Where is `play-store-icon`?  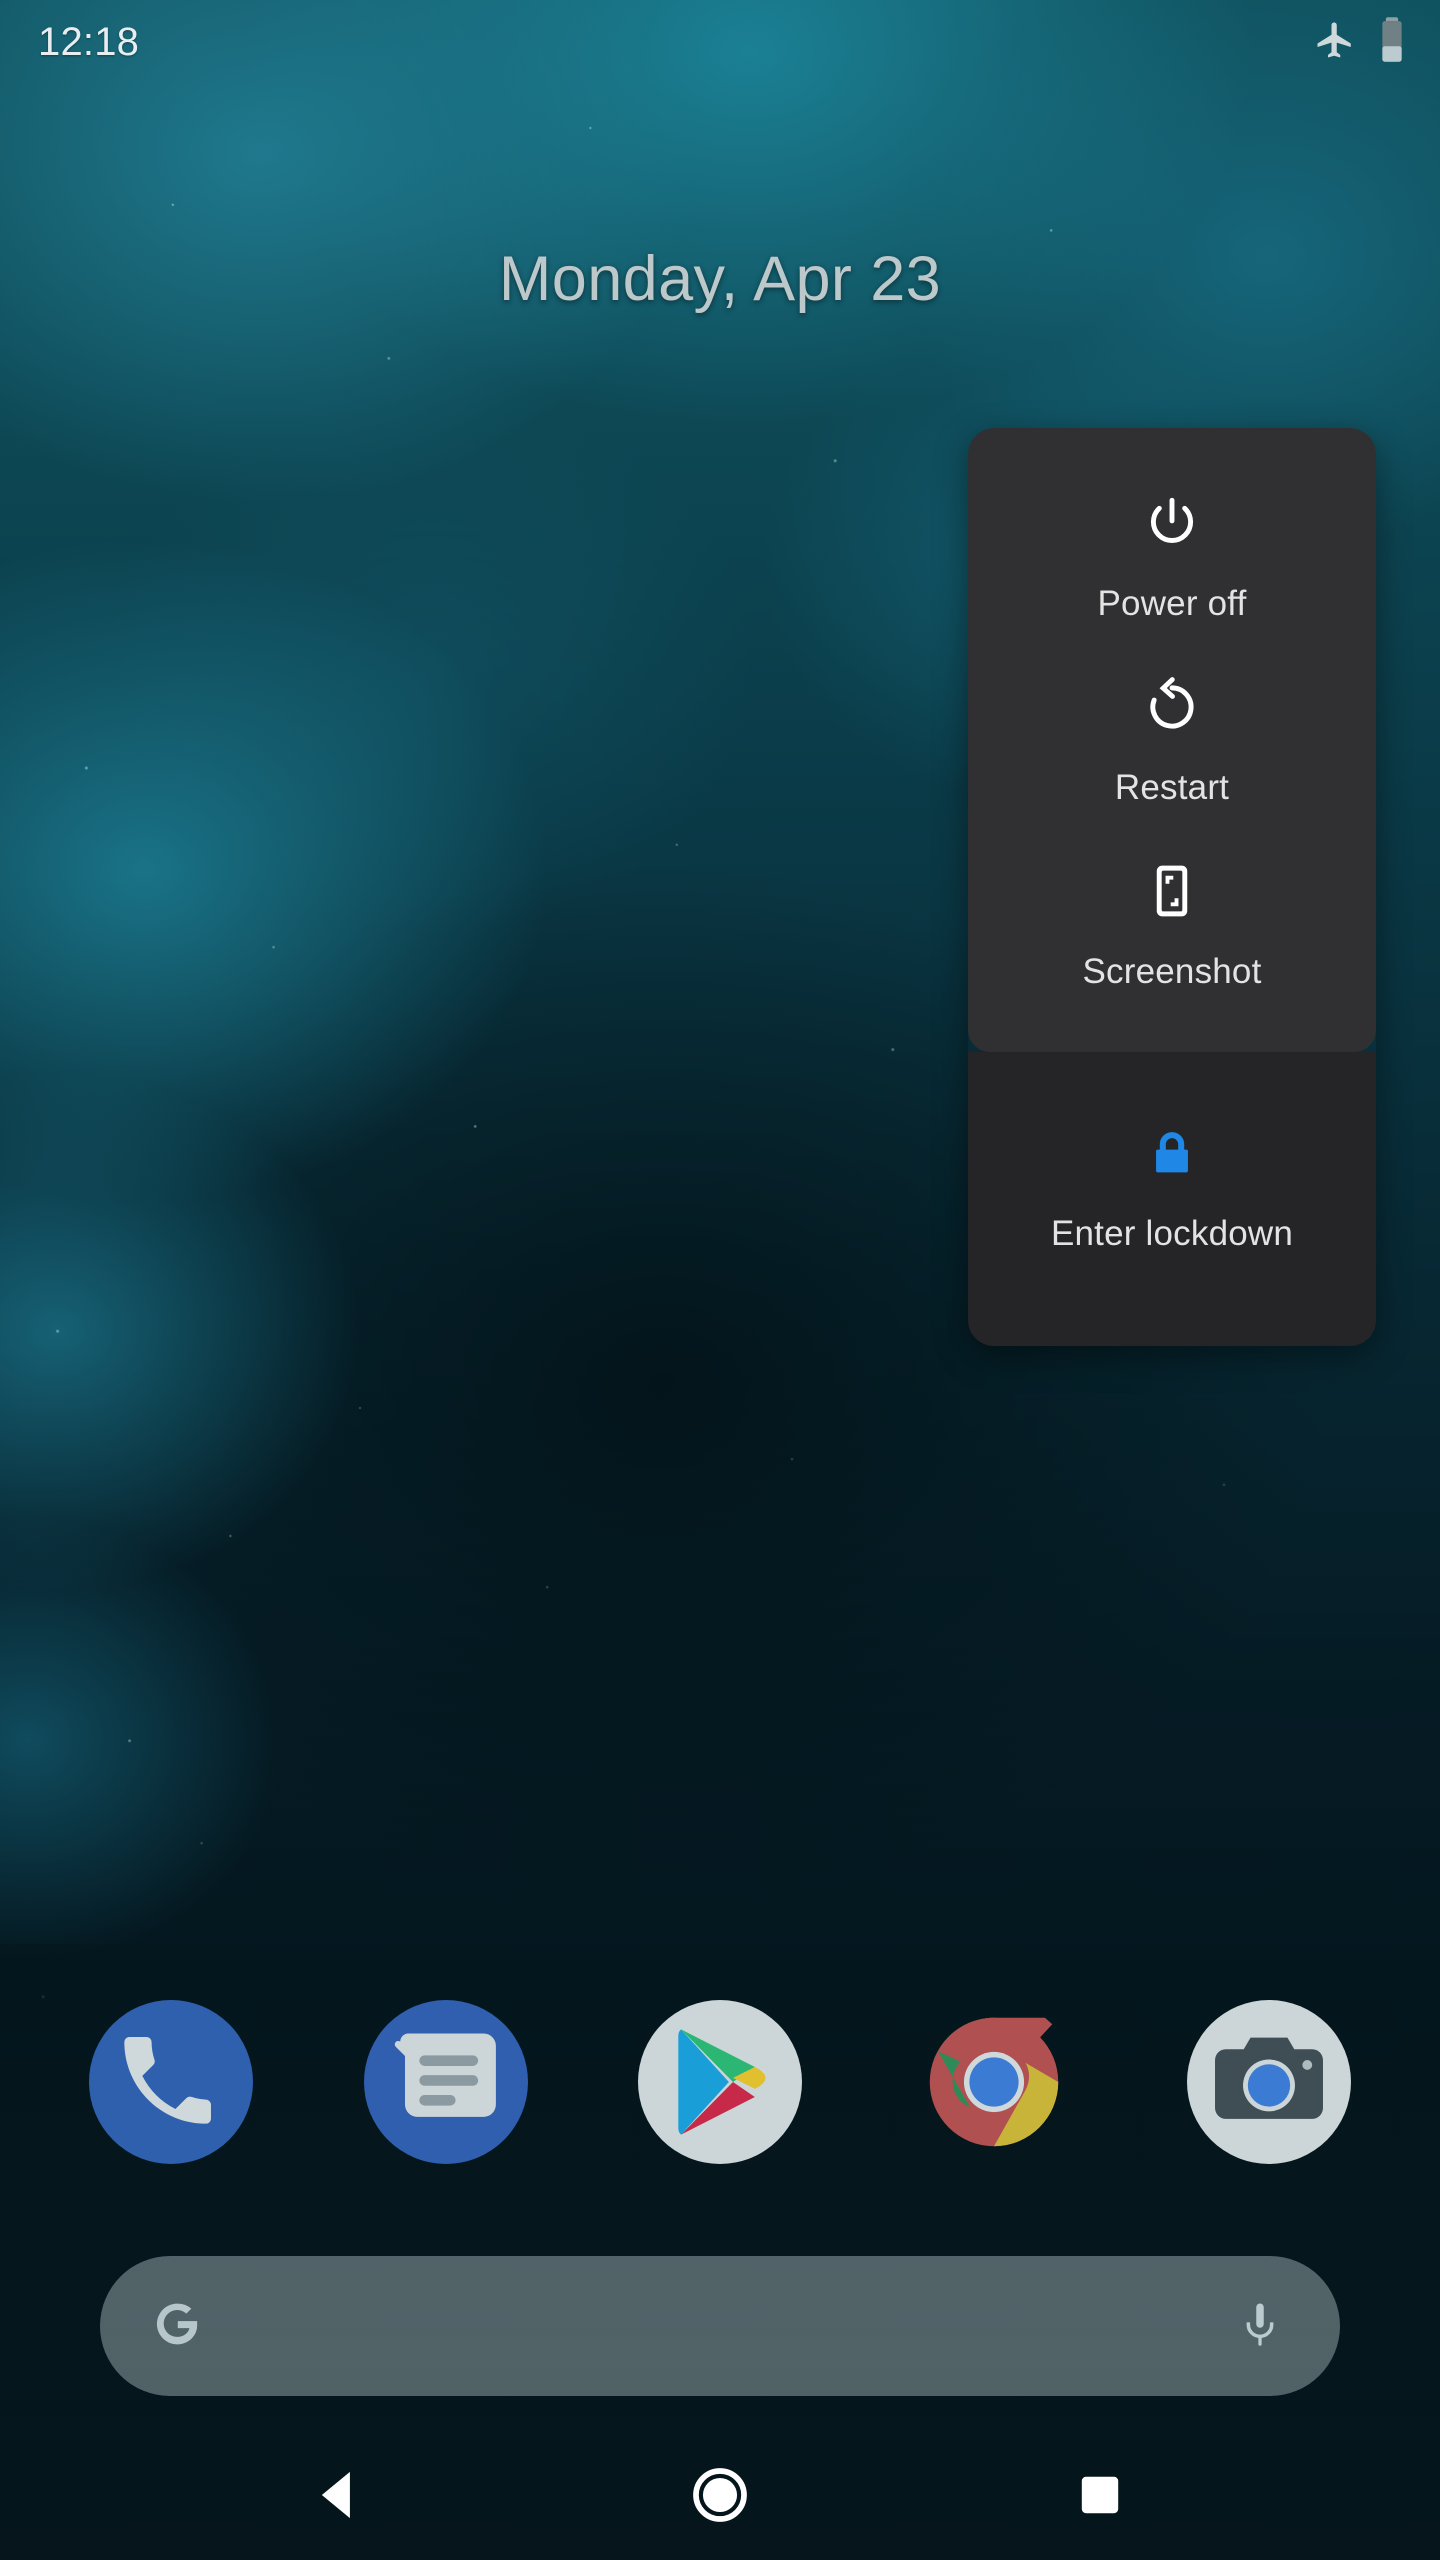
play-store-icon is located at coordinates (722, 2082).